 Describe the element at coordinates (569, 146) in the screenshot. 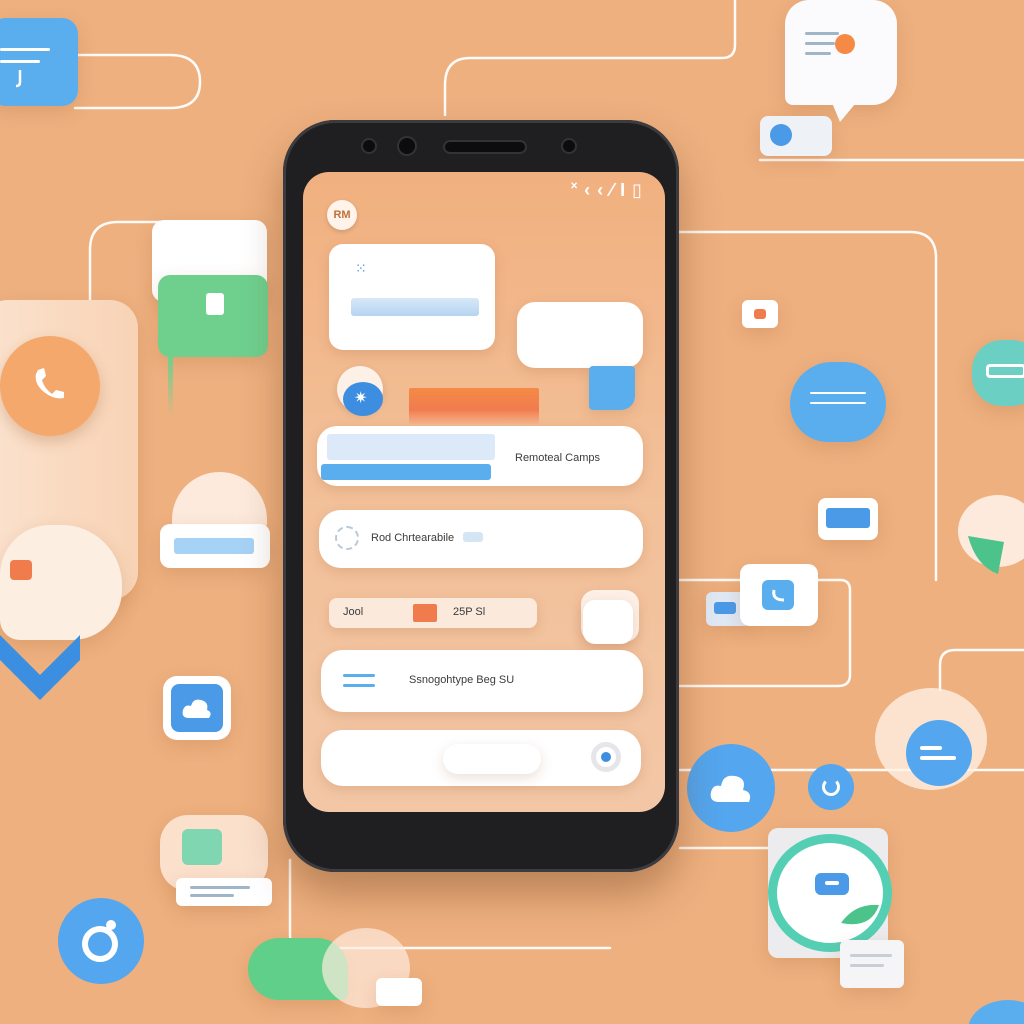

I see `proximity-sensor` at that location.